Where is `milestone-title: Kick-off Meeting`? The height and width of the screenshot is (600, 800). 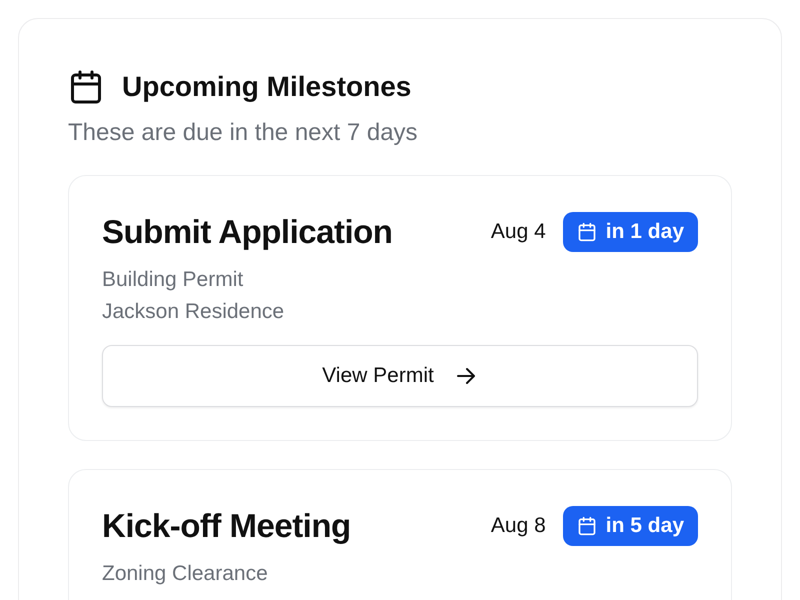
milestone-title: Kick-off Meeting is located at coordinates (227, 526).